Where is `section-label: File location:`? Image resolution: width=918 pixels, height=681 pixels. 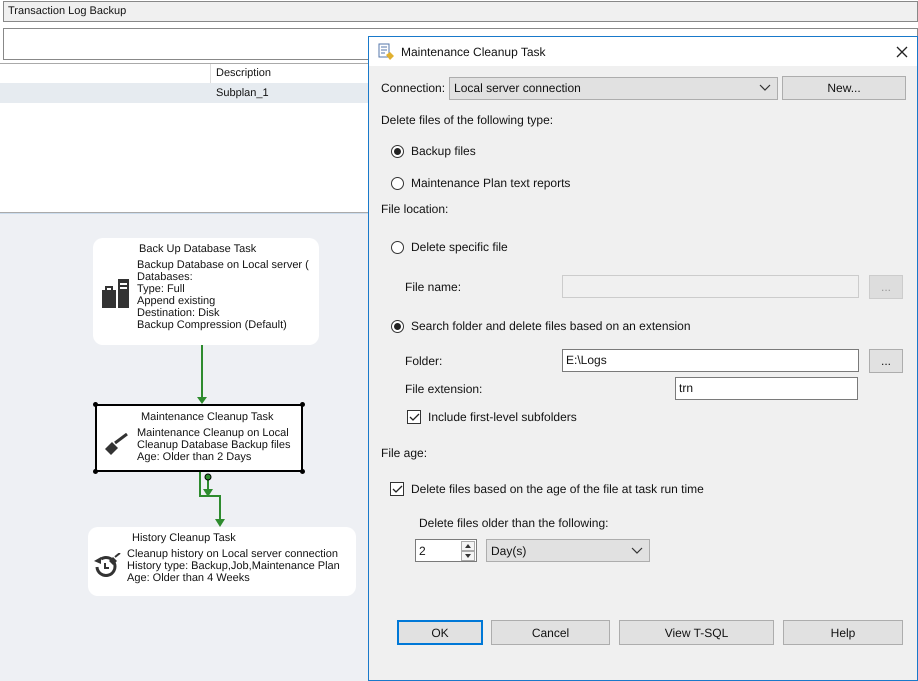 section-label: File location: is located at coordinates (415, 209).